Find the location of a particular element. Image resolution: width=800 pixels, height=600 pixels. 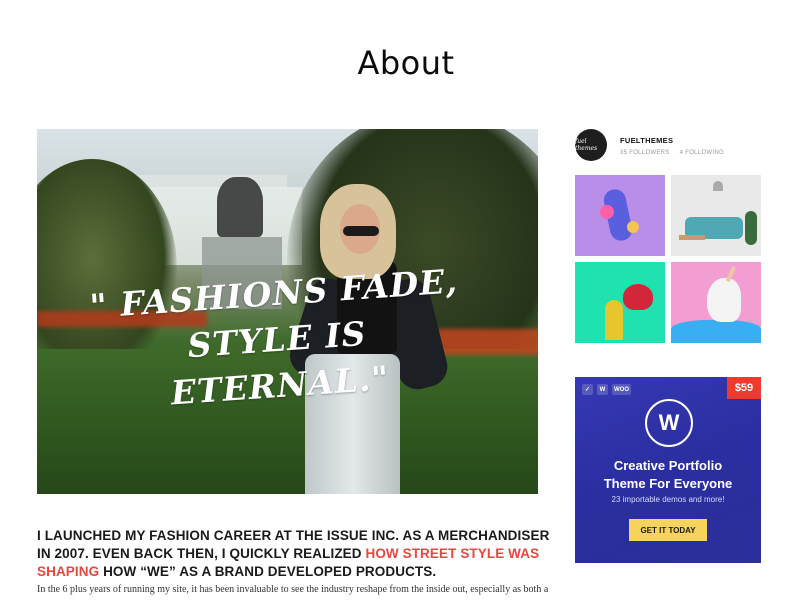

instagram-stats: 35 FOLLOWERS 4 FOLLOWING is located at coordinates (672, 153).